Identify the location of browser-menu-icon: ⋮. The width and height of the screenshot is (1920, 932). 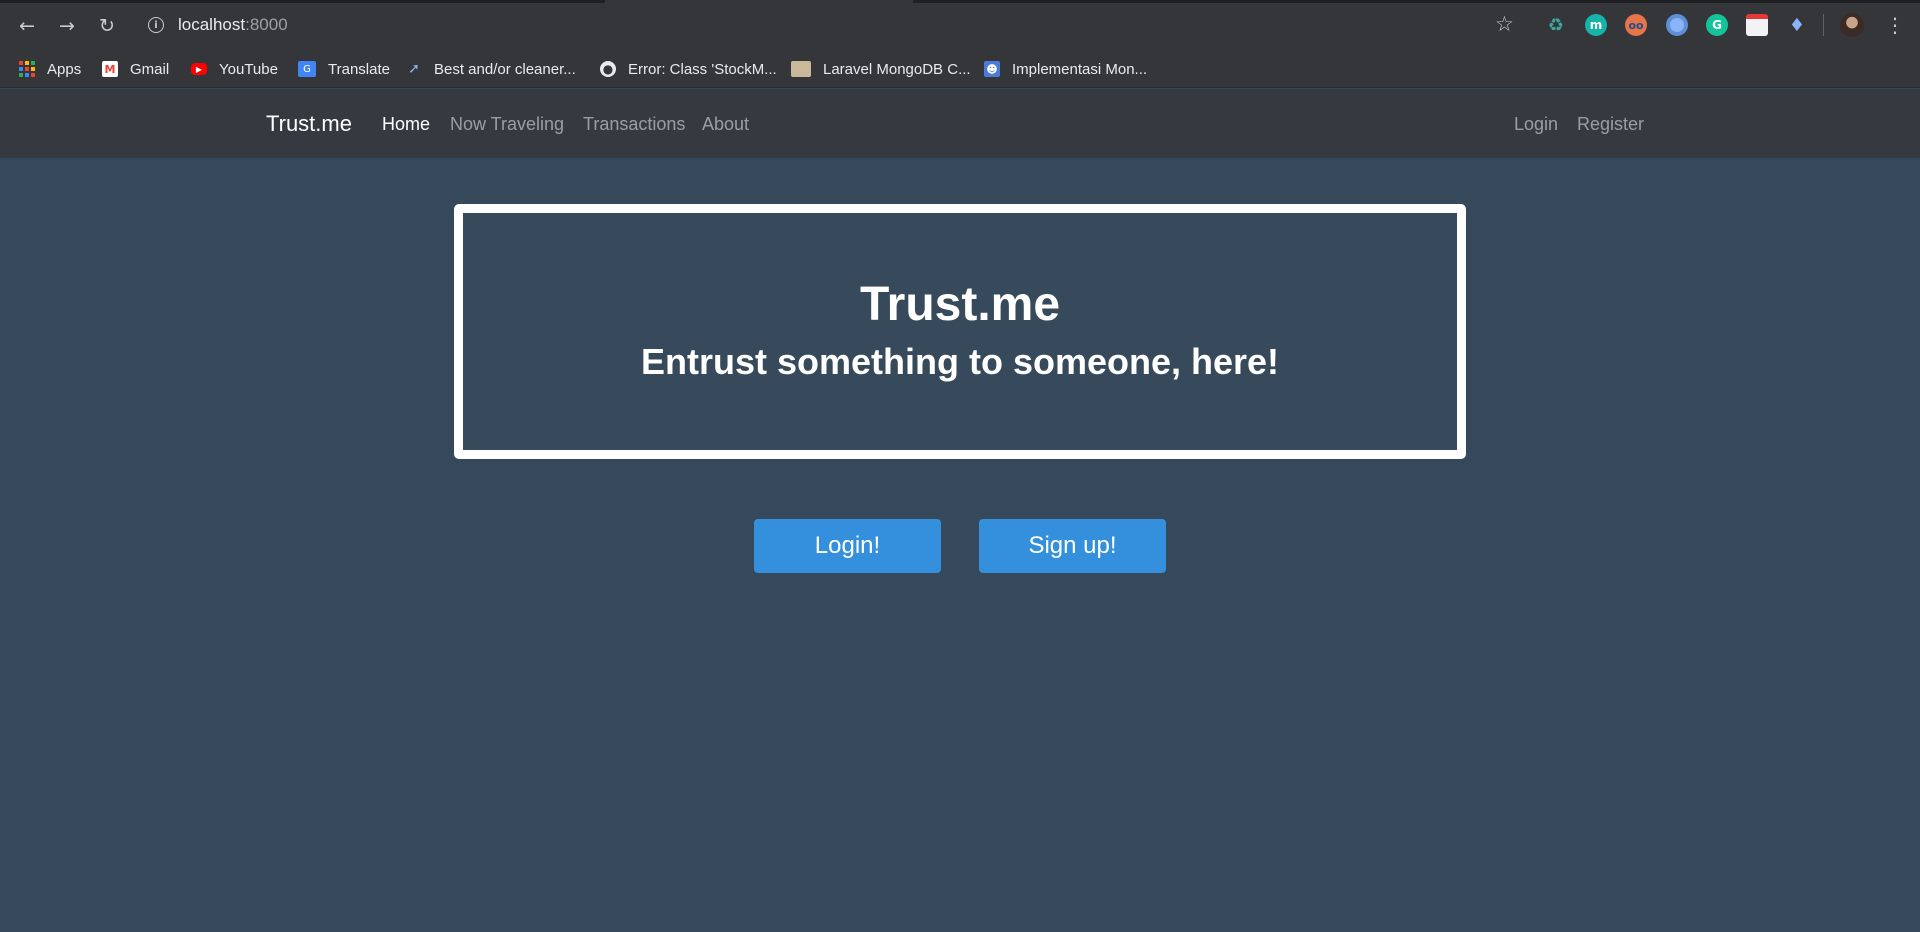
(1895, 25).